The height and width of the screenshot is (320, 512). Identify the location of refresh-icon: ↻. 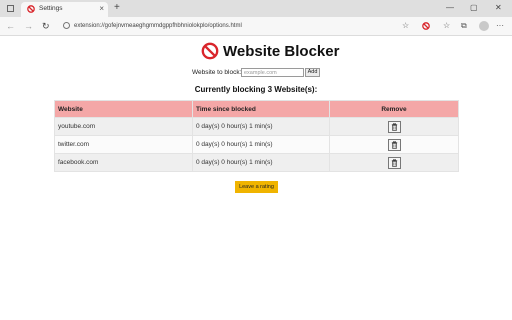
(46, 26).